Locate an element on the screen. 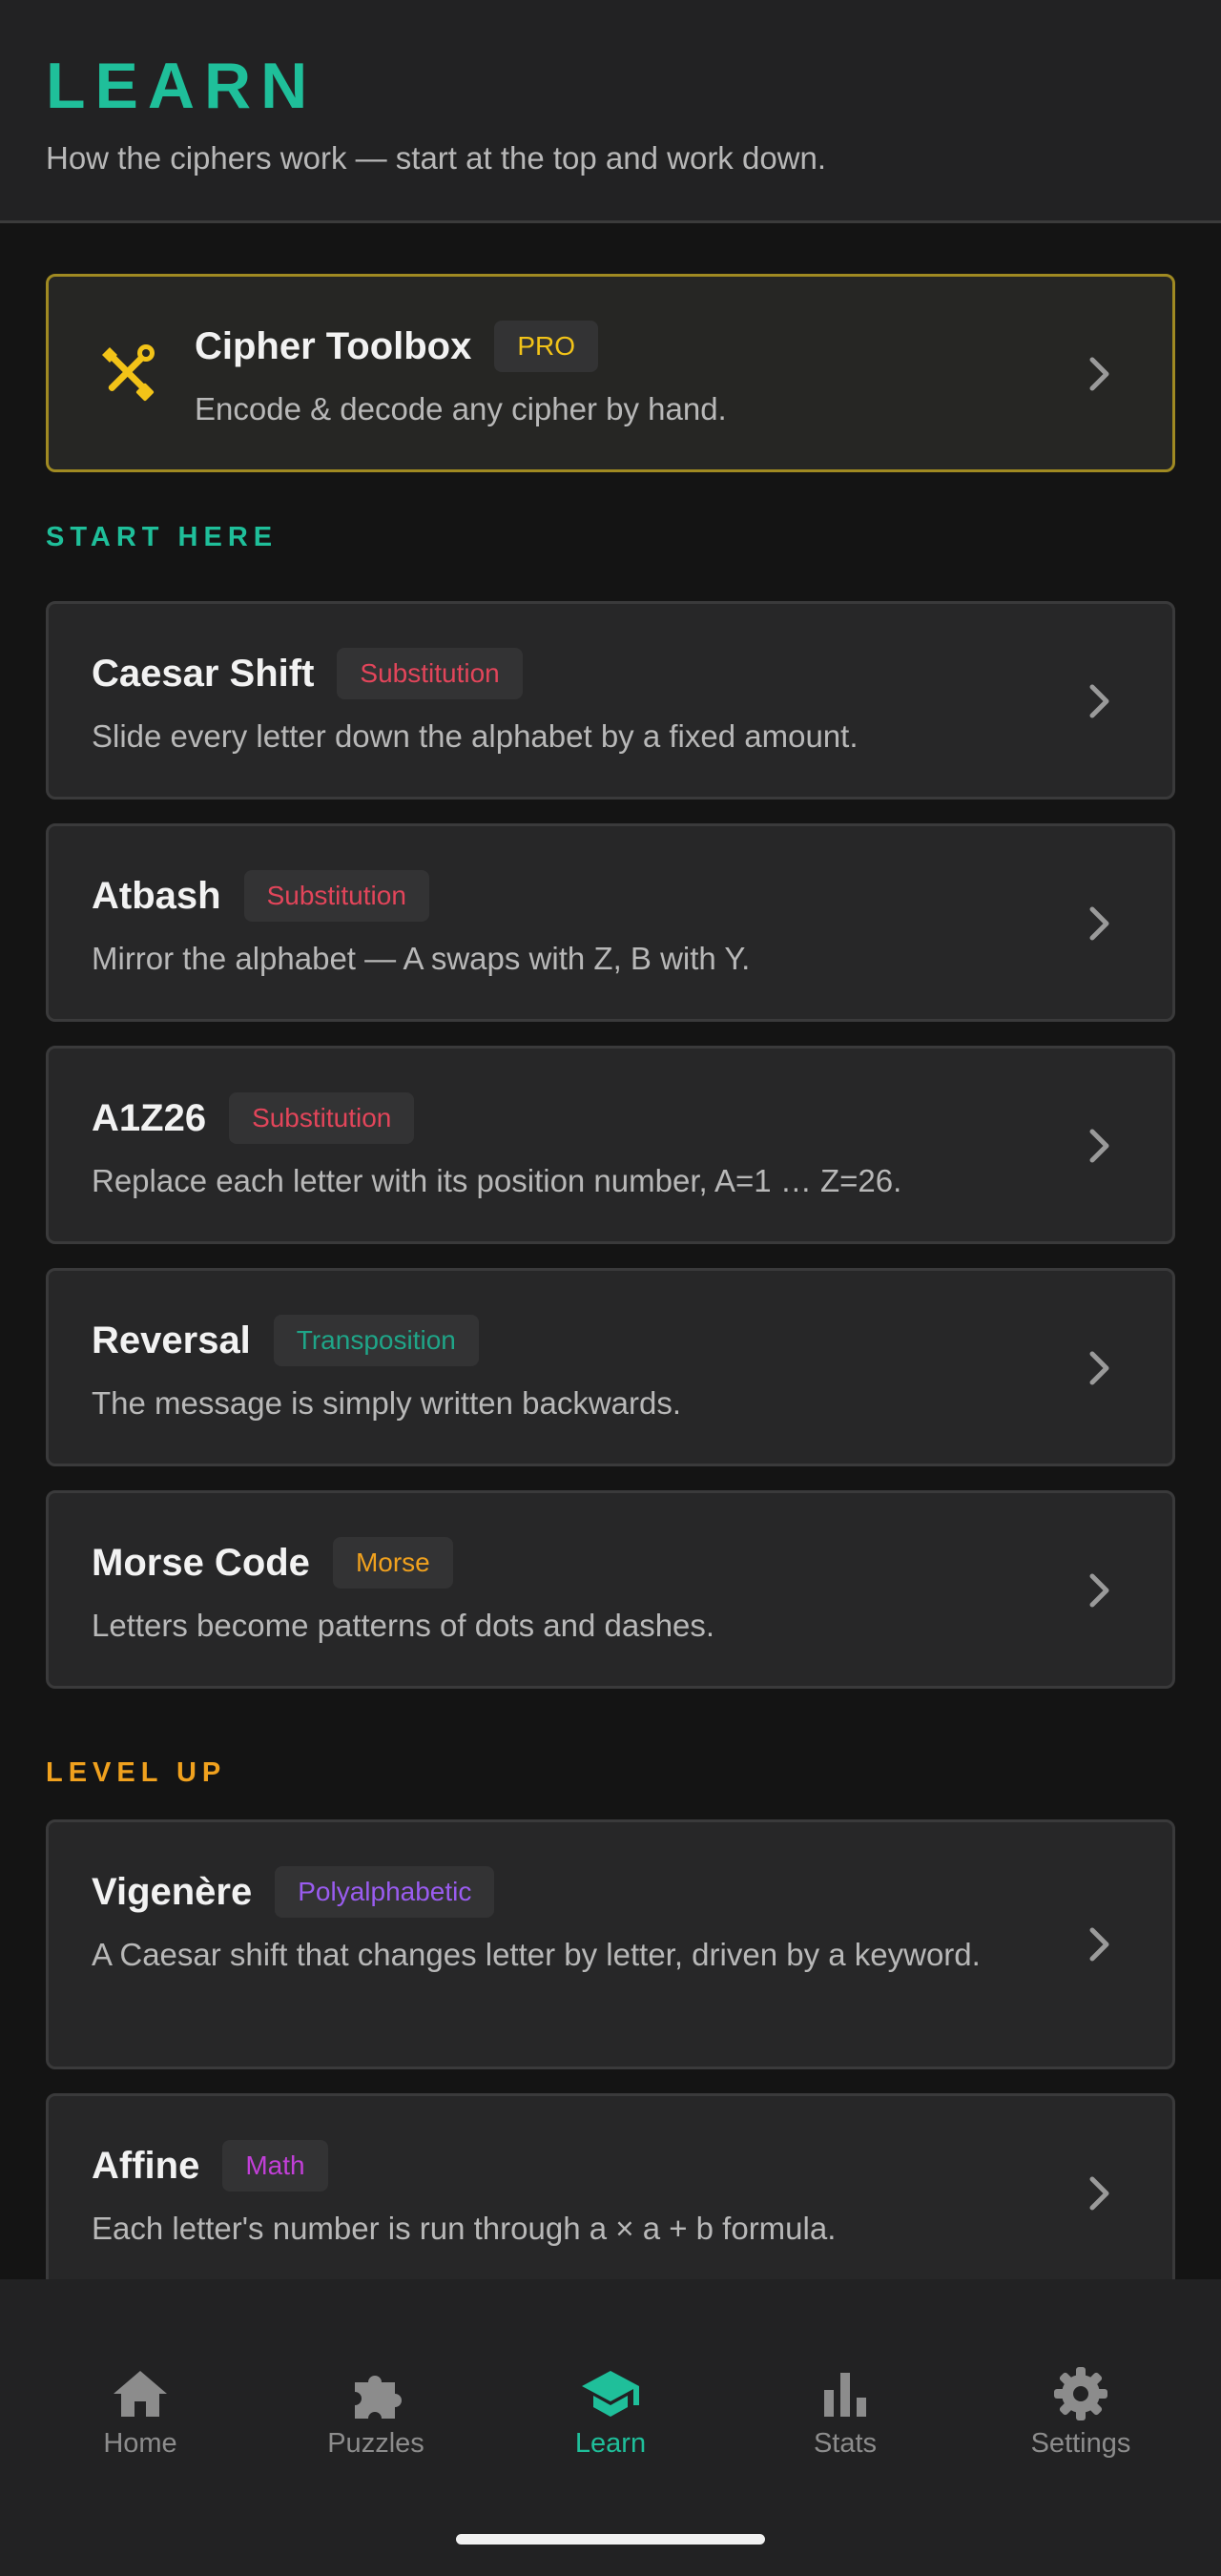  category-badge: Polyalphabetic is located at coordinates (385, 1892).